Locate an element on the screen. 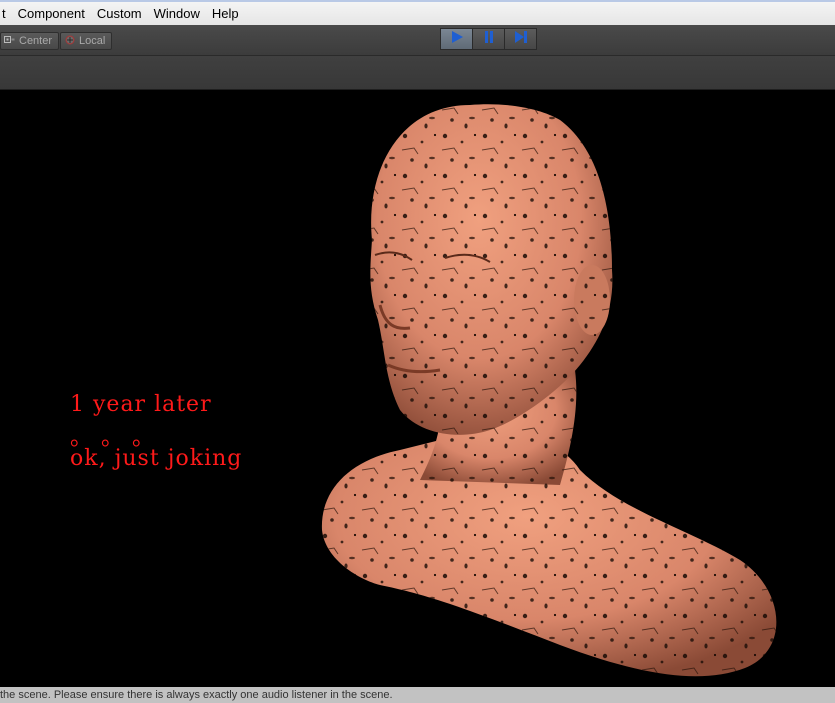 The width and height of the screenshot is (835, 703). pause-button is located at coordinates (489, 39).